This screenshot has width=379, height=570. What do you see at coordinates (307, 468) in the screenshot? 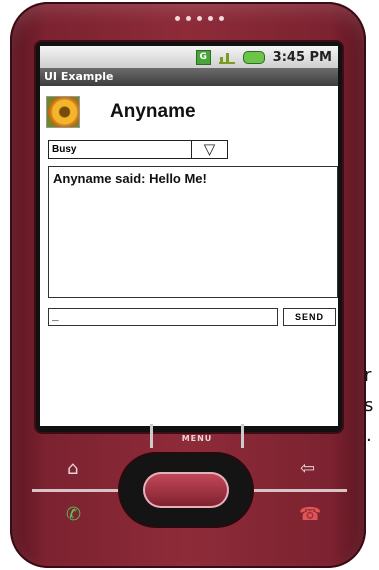
I see `back-icon: ⇦` at bounding box center [307, 468].